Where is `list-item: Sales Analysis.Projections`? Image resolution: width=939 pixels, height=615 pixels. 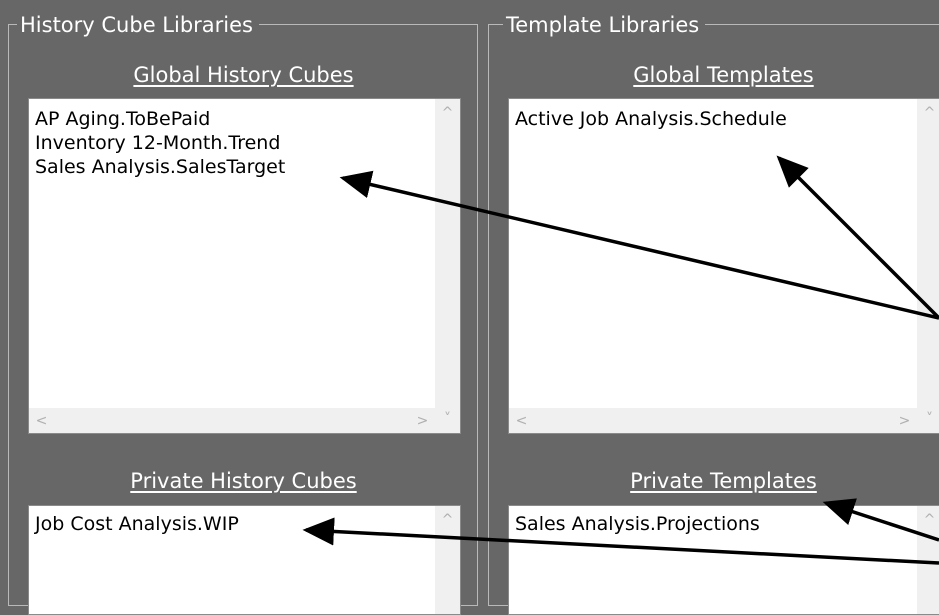
list-item: Sales Analysis.Projections is located at coordinates (637, 524).